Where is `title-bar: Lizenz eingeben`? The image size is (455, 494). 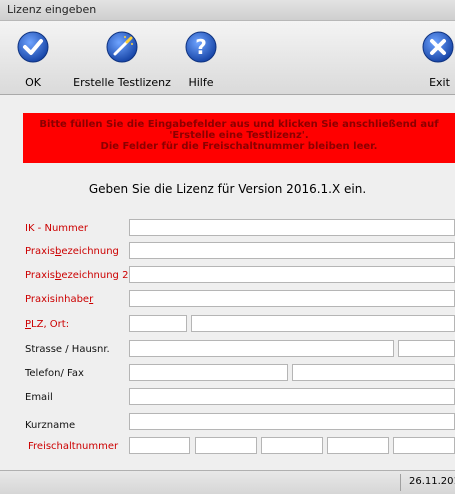 title-bar: Lizenz eingeben is located at coordinates (227, 10).